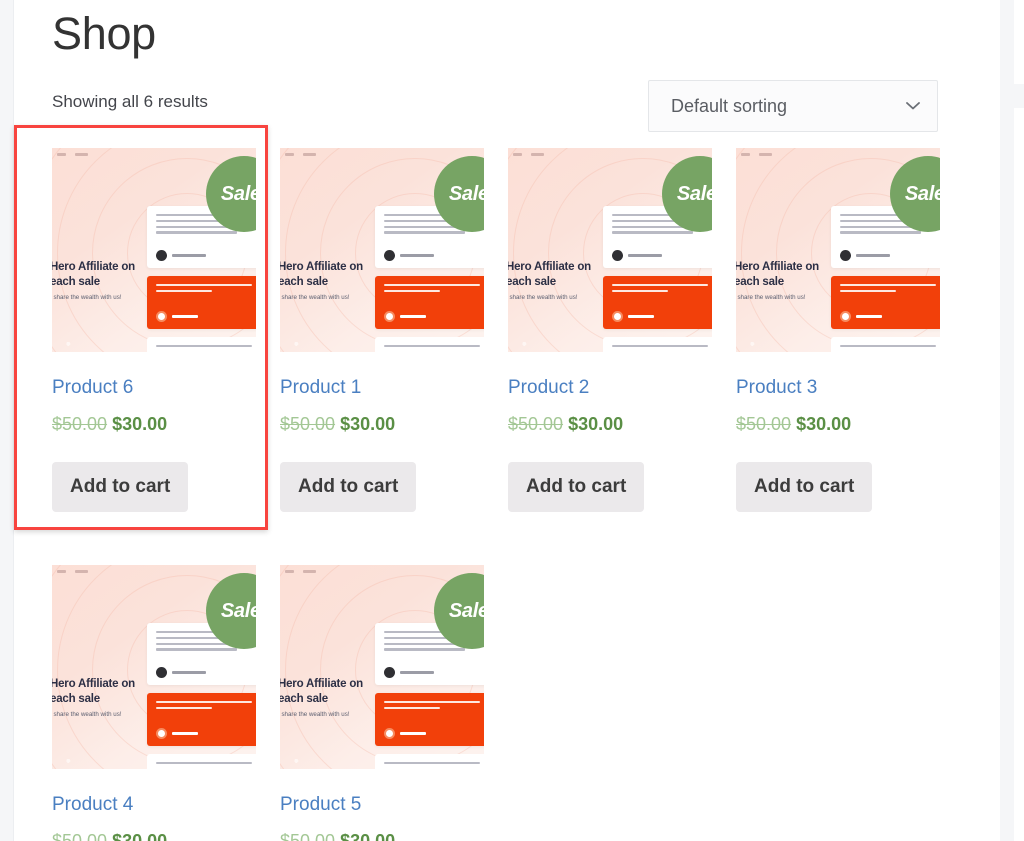 The image size is (1024, 841). Describe the element at coordinates (7, 420) in the screenshot. I see `page-left-gutter` at that location.